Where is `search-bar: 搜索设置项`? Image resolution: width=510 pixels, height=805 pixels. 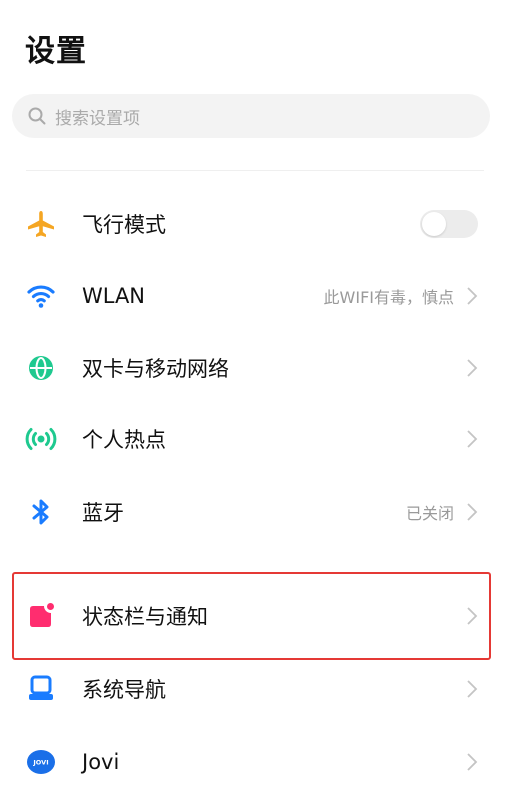
search-bar: 搜索设置项 is located at coordinates (251, 116).